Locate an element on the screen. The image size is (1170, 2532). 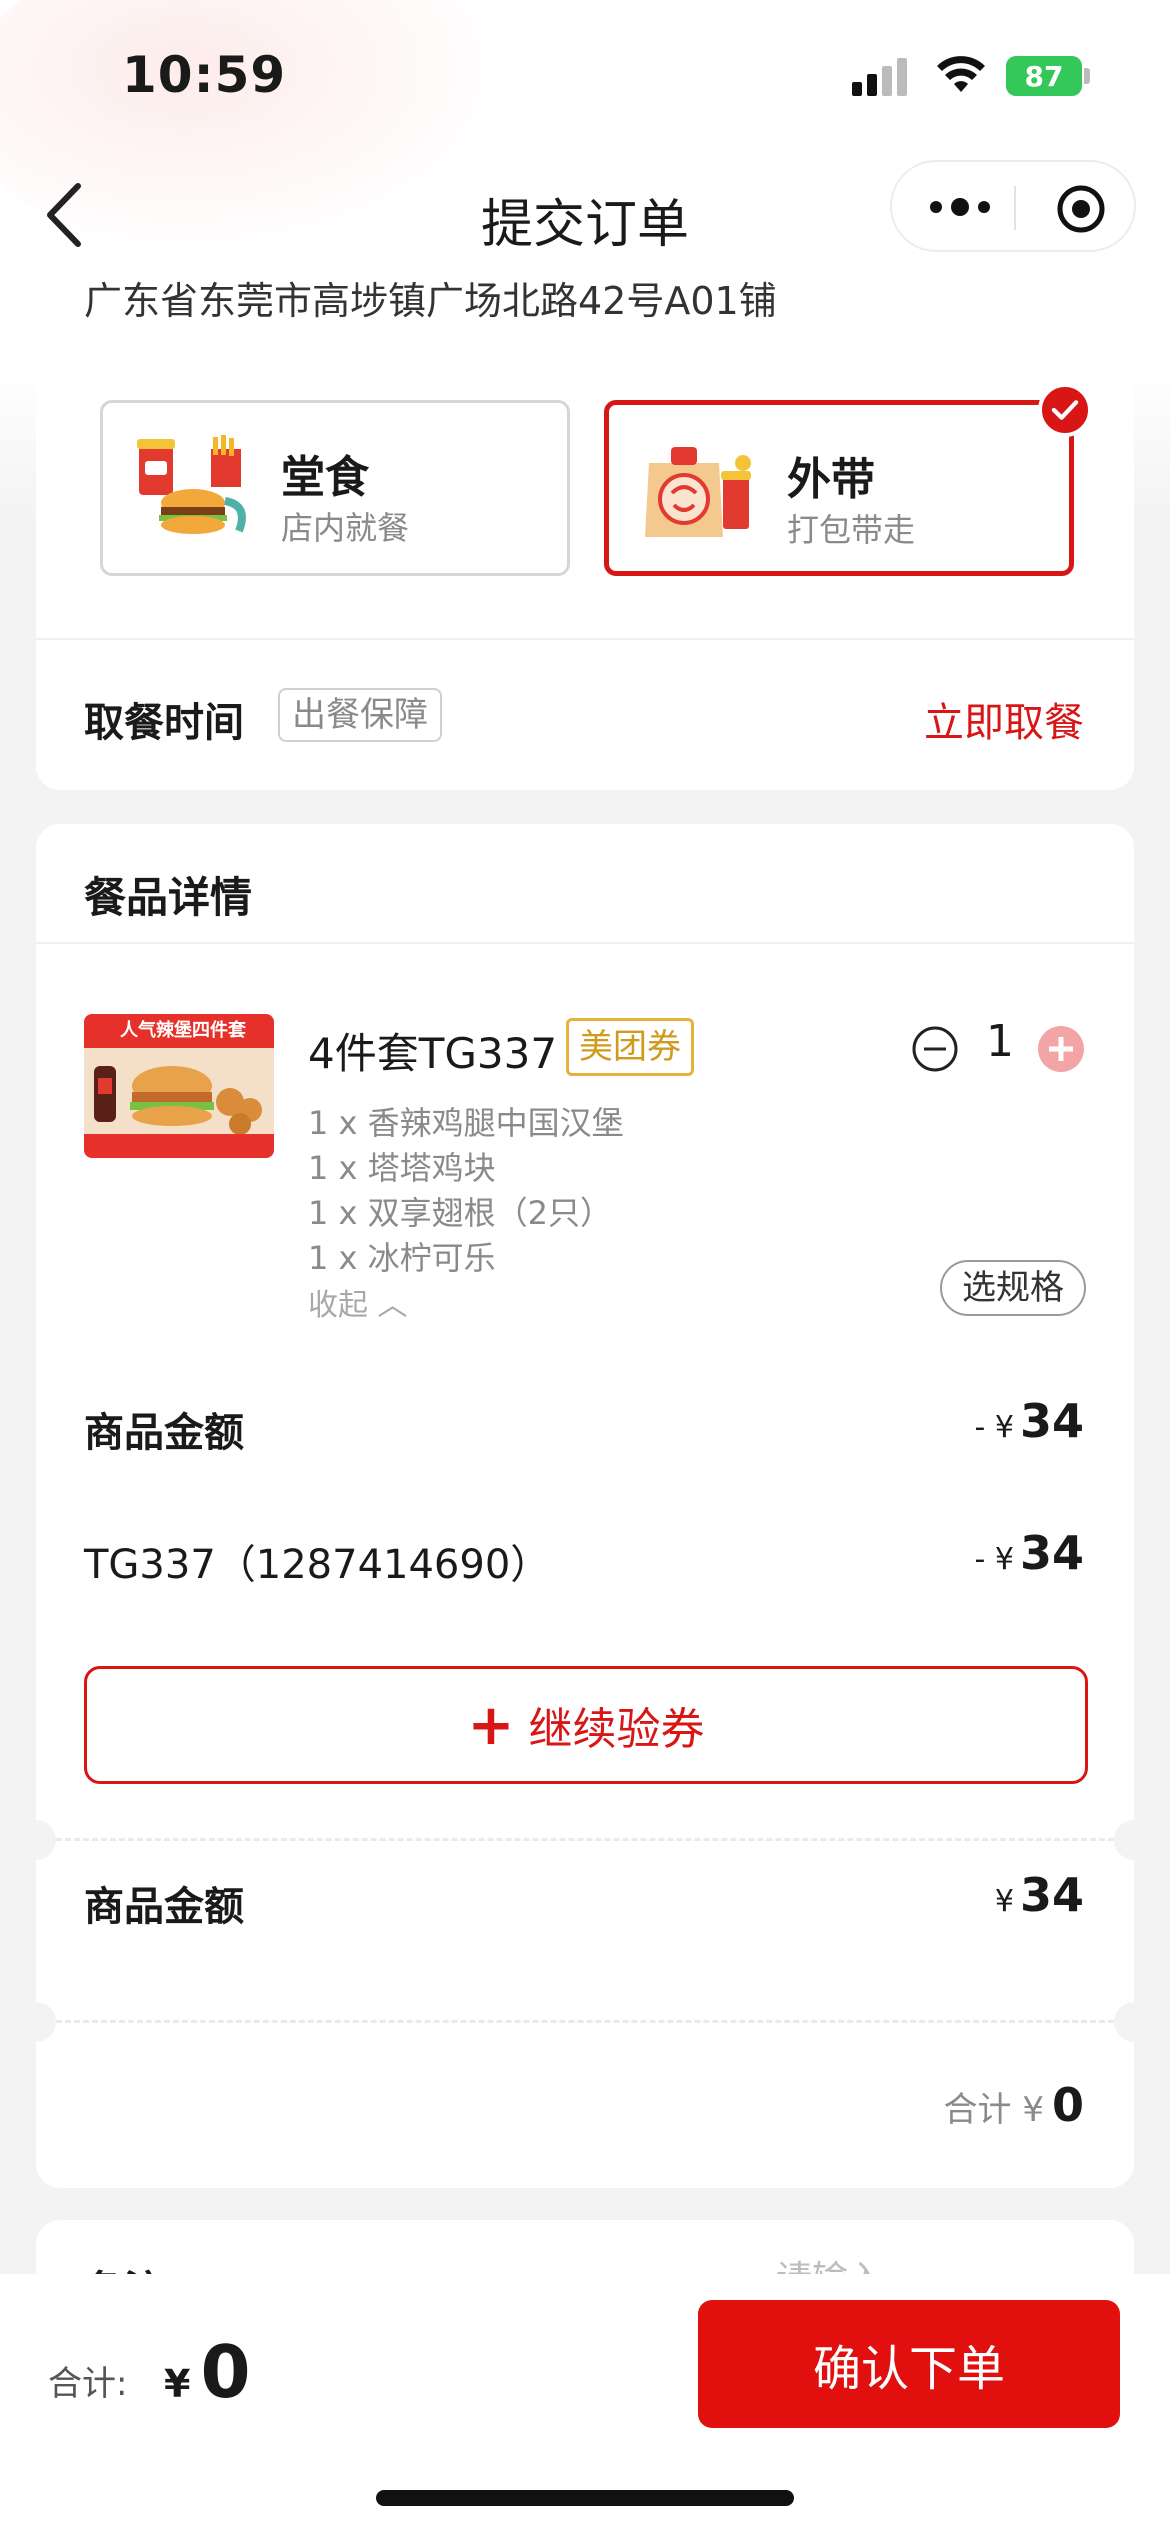
more-options-icon is located at coordinates (960, 207).